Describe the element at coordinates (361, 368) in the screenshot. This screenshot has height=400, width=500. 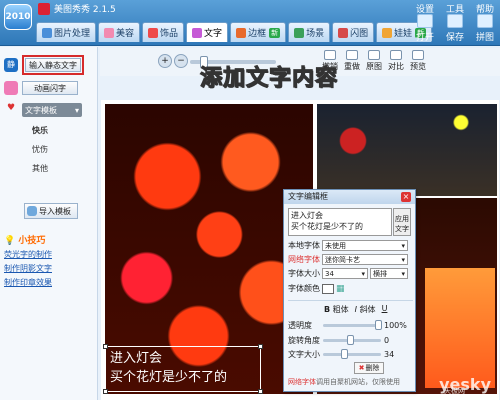
I see `delete-icon: ✖` at that location.